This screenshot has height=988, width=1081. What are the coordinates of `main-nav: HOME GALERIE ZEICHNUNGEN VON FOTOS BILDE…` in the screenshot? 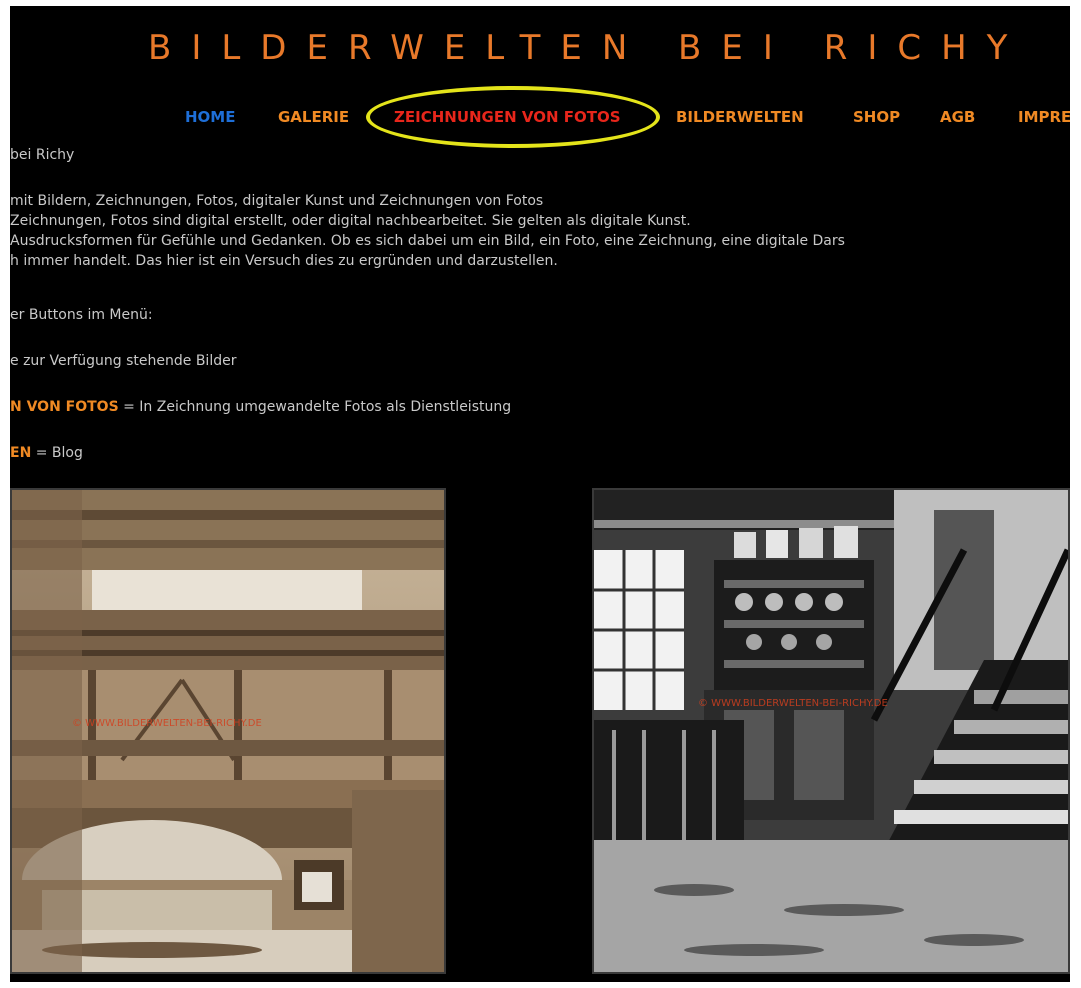 It's located at (540, 123).